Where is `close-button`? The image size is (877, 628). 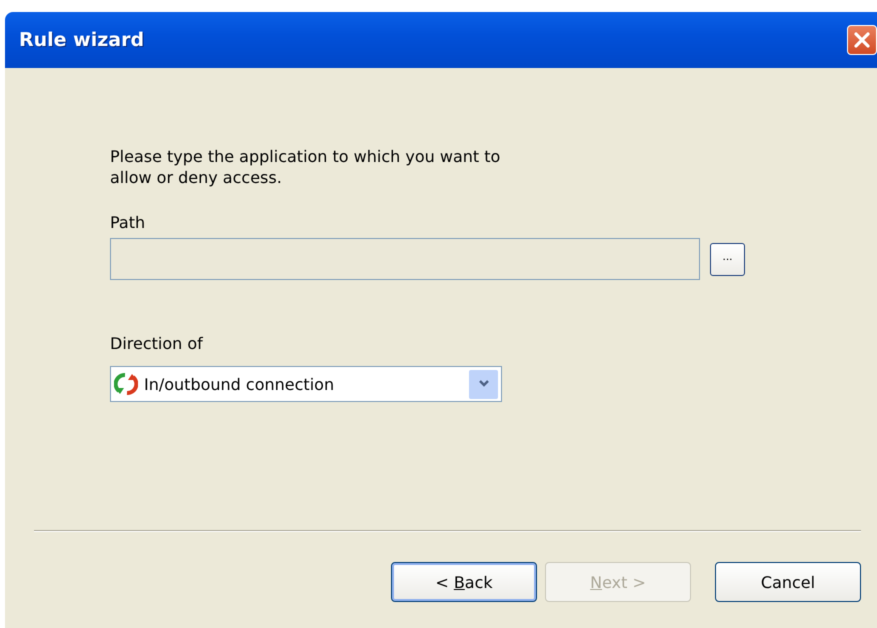
close-button is located at coordinates (862, 40).